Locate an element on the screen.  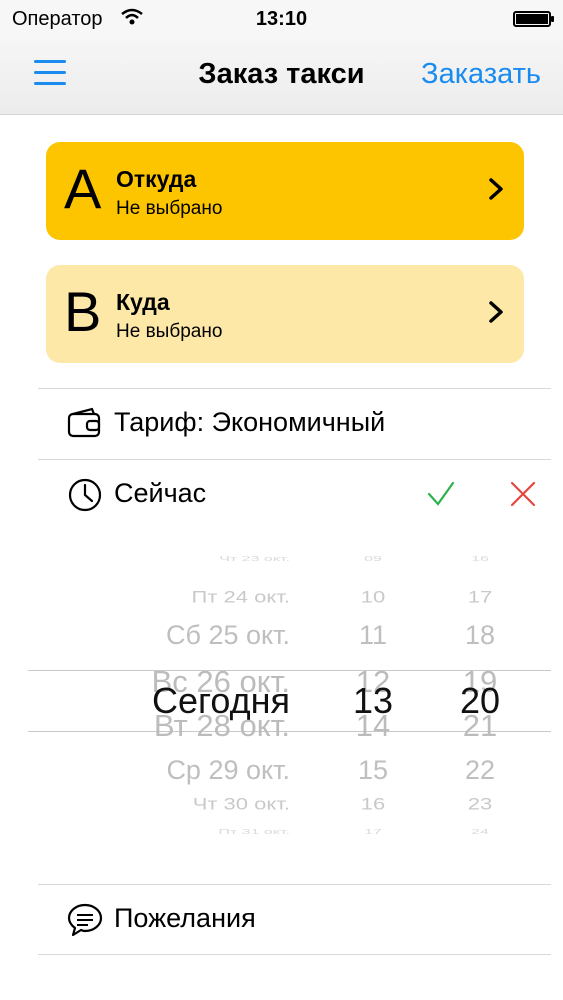
to-value: Не выбрано is located at coordinates (169, 331).